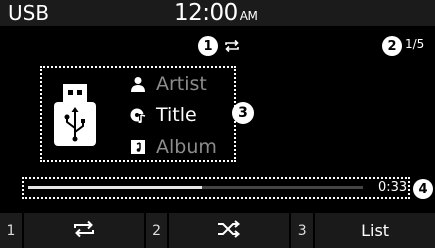 The height and width of the screenshot is (248, 435). I want to click on album-icon, so click(138, 147).